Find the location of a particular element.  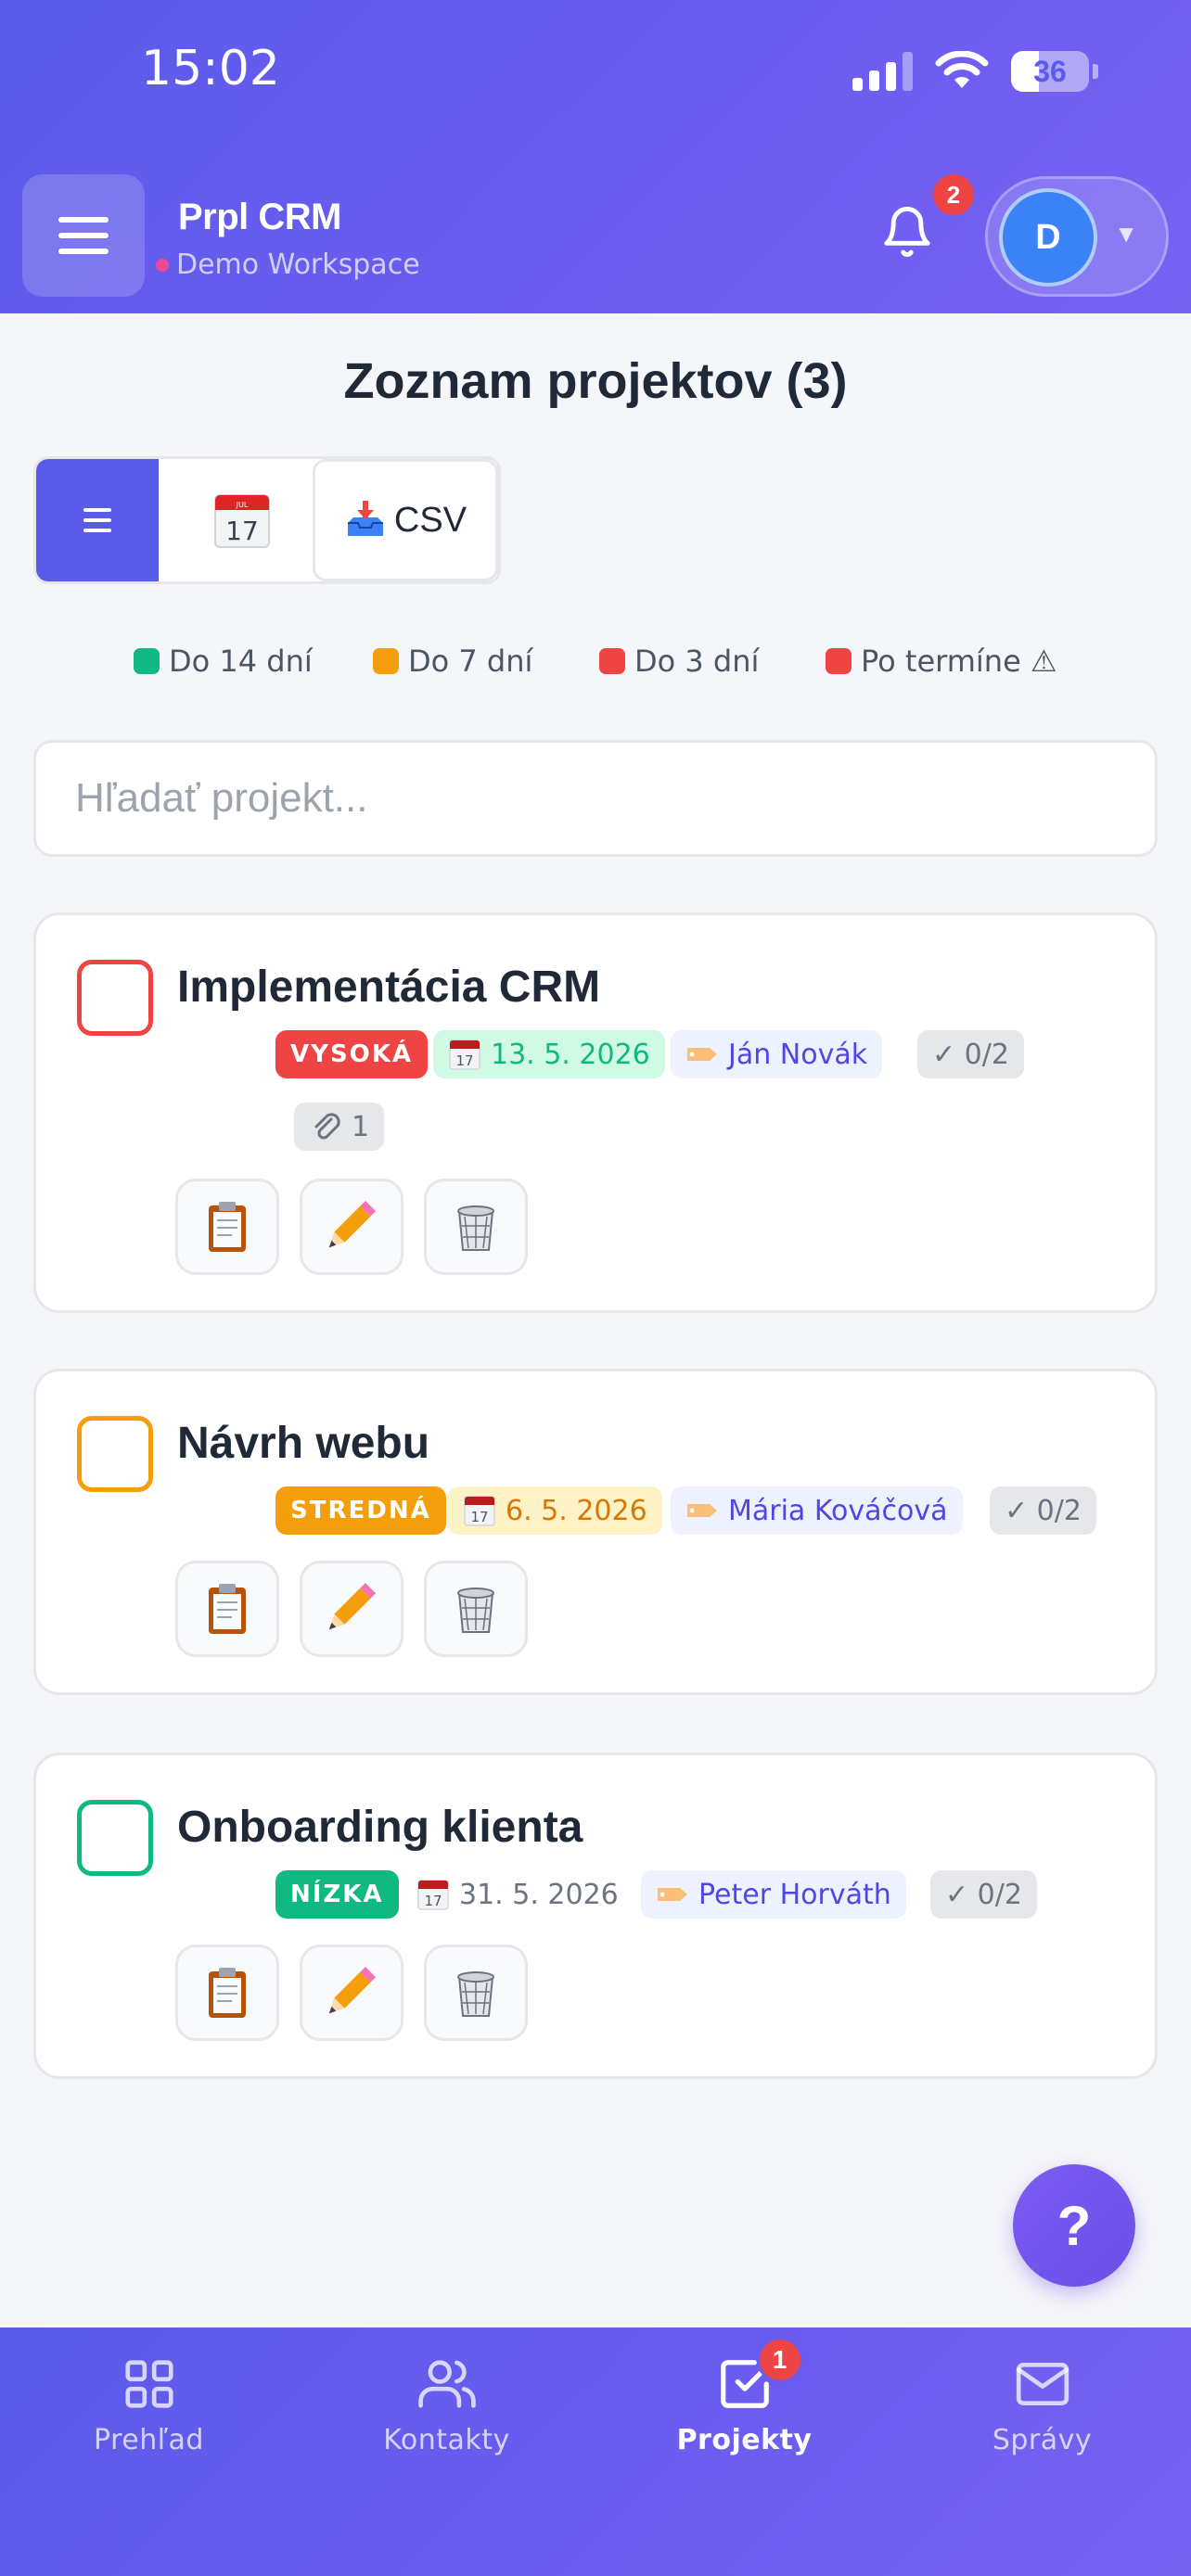

nav-item-overview: Prehľad is located at coordinates (149, 2411).